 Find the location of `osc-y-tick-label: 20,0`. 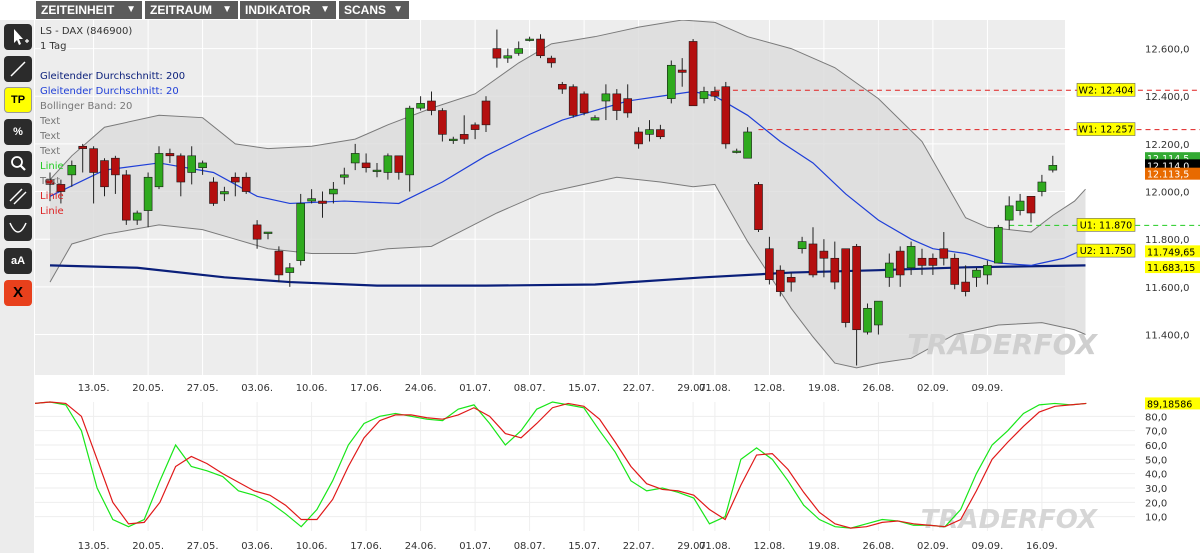

osc-y-tick-label: 20,0 is located at coordinates (1156, 503).